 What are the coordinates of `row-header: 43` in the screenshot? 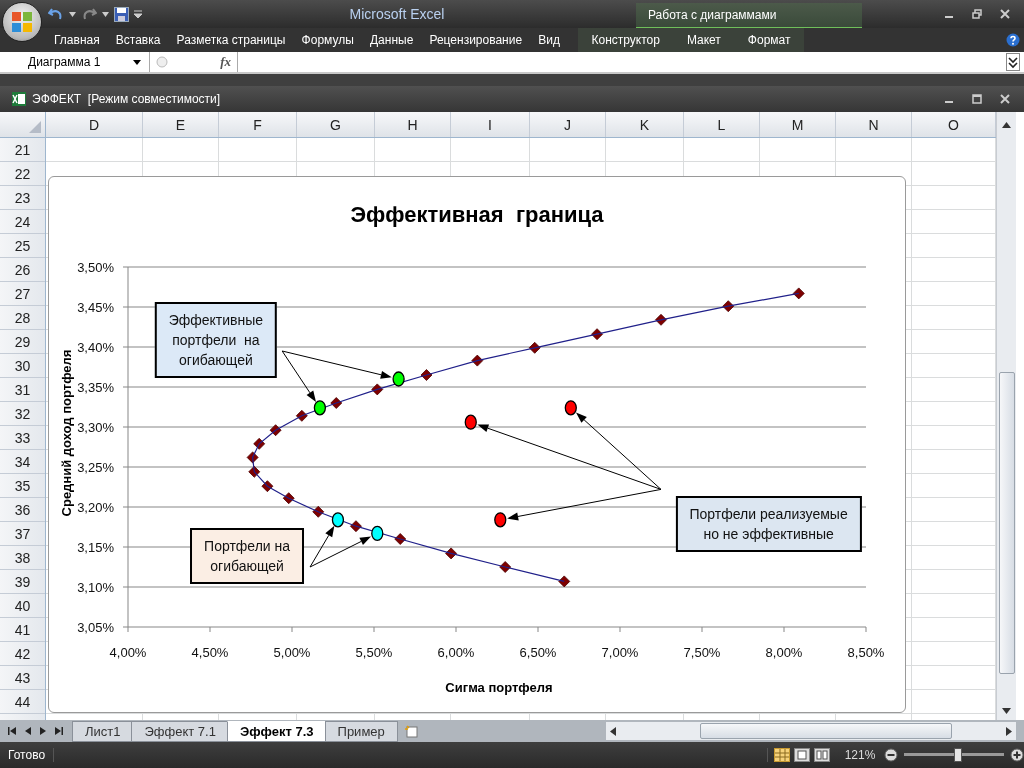 It's located at (22, 678).